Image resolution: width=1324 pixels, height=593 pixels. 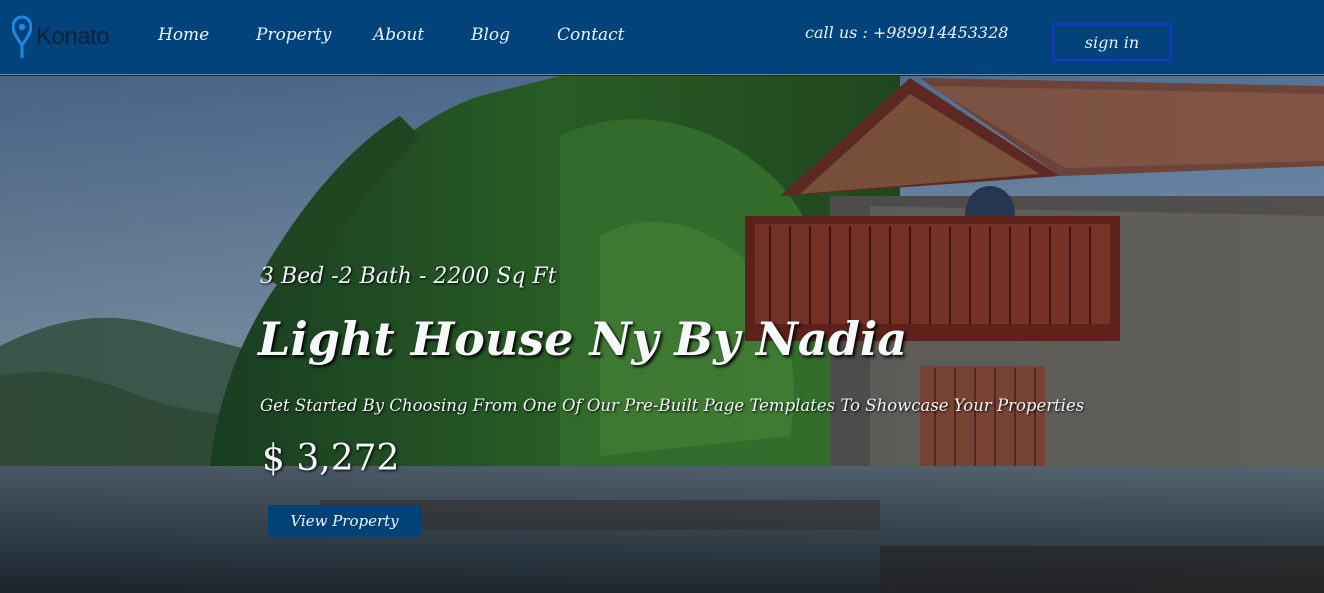 What do you see at coordinates (22, 36) in the screenshot?
I see `map-pin-icon` at bounding box center [22, 36].